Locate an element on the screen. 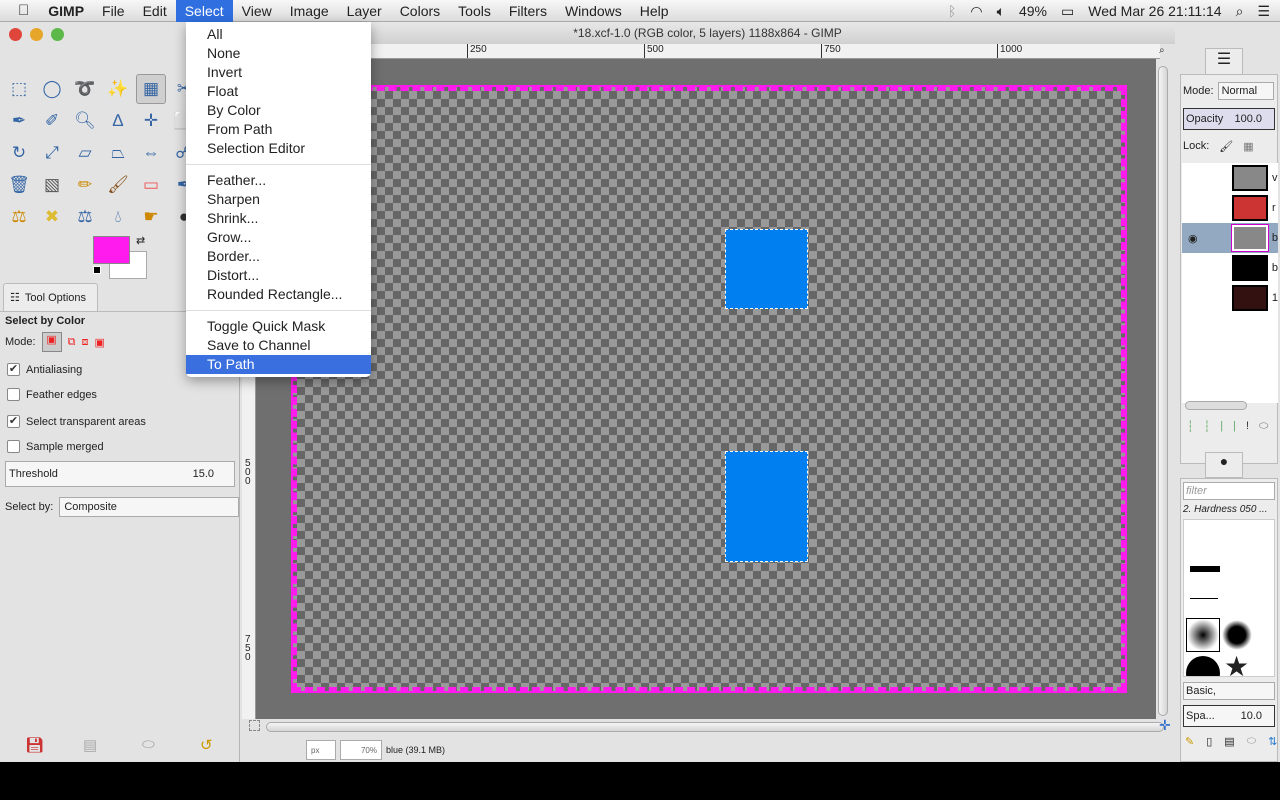  heal-icon: ✖ is located at coordinates (52, 217).